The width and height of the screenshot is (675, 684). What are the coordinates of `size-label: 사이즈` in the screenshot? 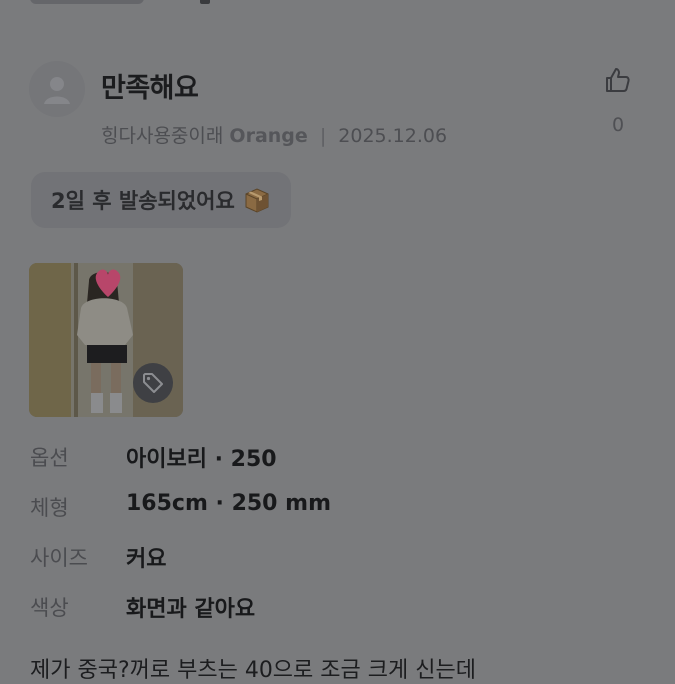 It's located at (59, 558).